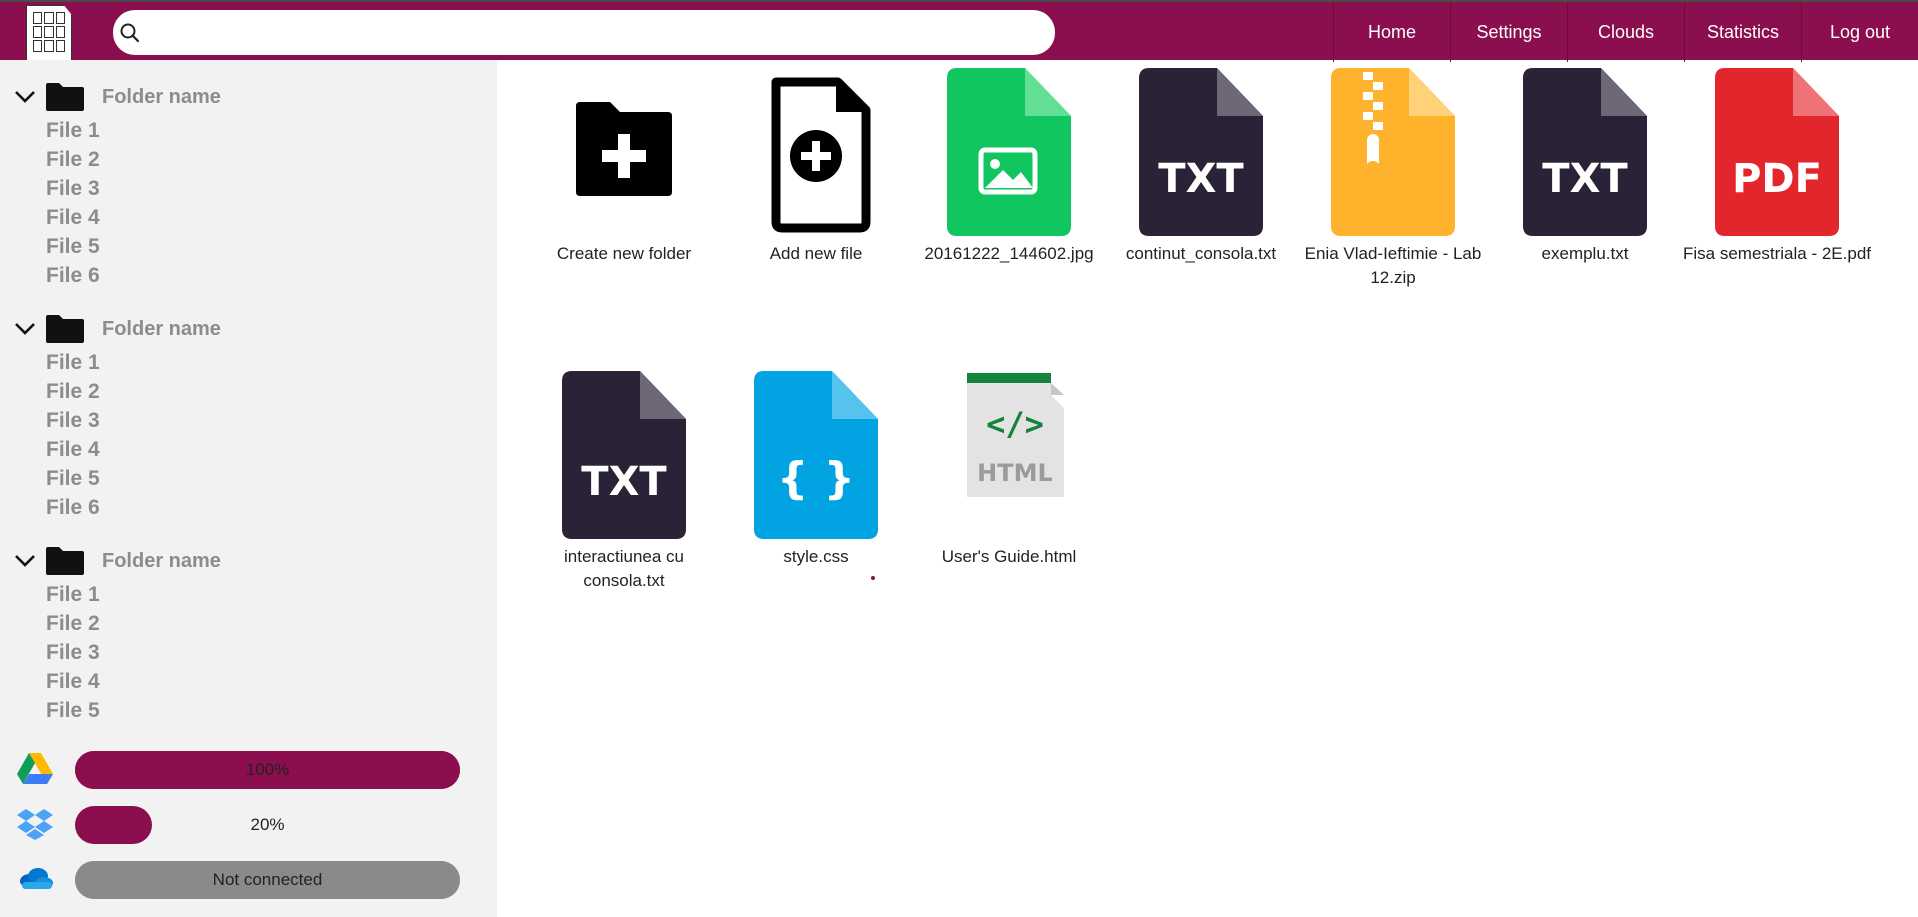  Describe the element at coordinates (1742, 32) in the screenshot. I see `nav-statistics: Statistics` at that location.